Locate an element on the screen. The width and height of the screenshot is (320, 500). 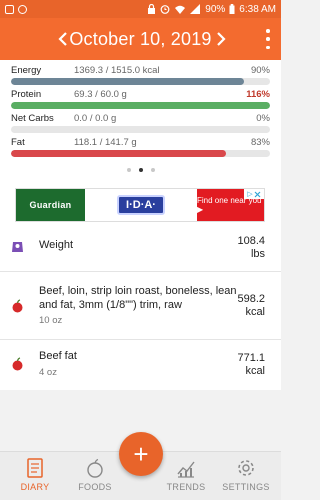
nutrient-net-carbs: Net Carbs 0.0 / 0.0 g 0% is located at coordinates (140, 122).